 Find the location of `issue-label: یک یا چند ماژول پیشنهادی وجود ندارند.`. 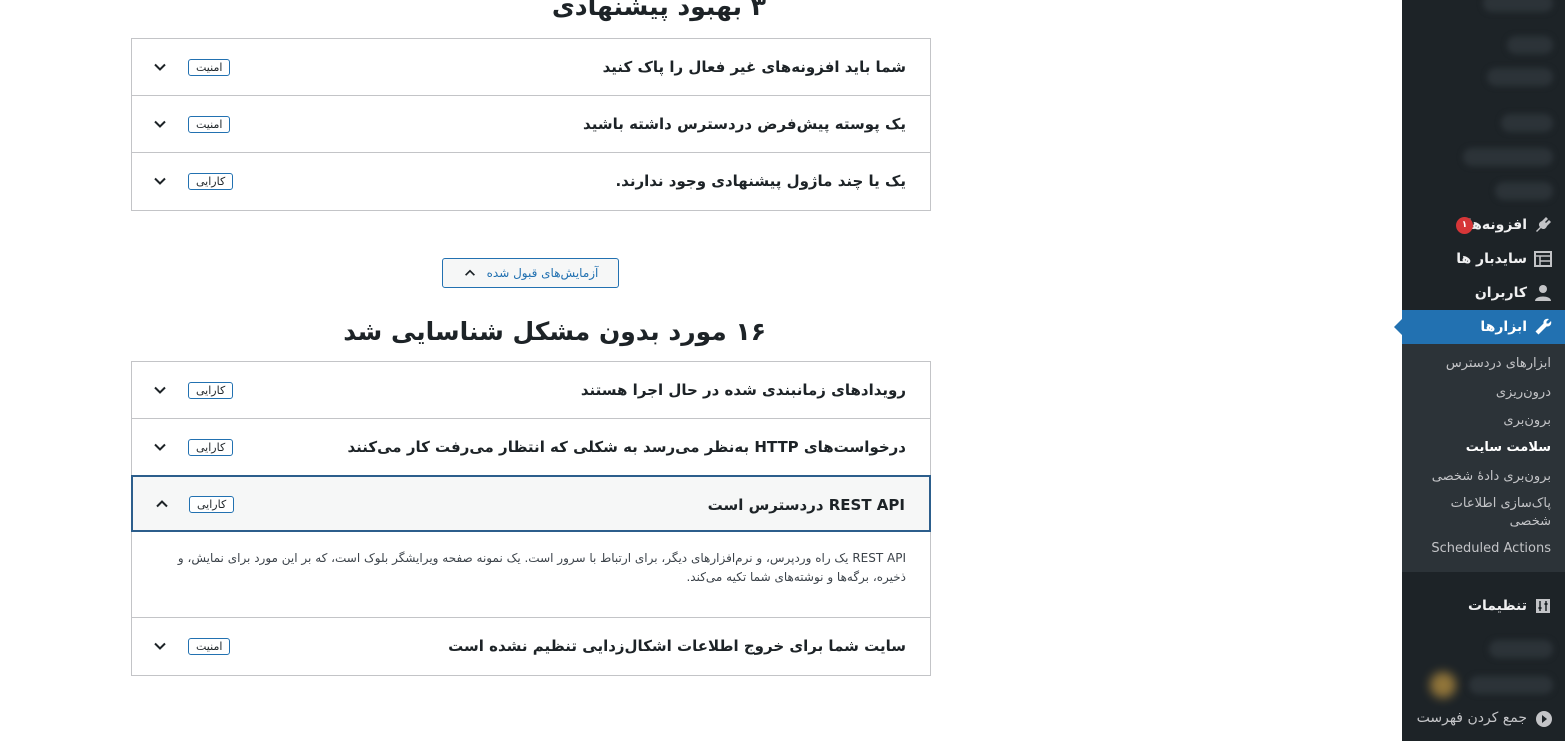

issue-label: یک یا چند ماژول پیشنهادی وجود ندارند. is located at coordinates (760, 181).